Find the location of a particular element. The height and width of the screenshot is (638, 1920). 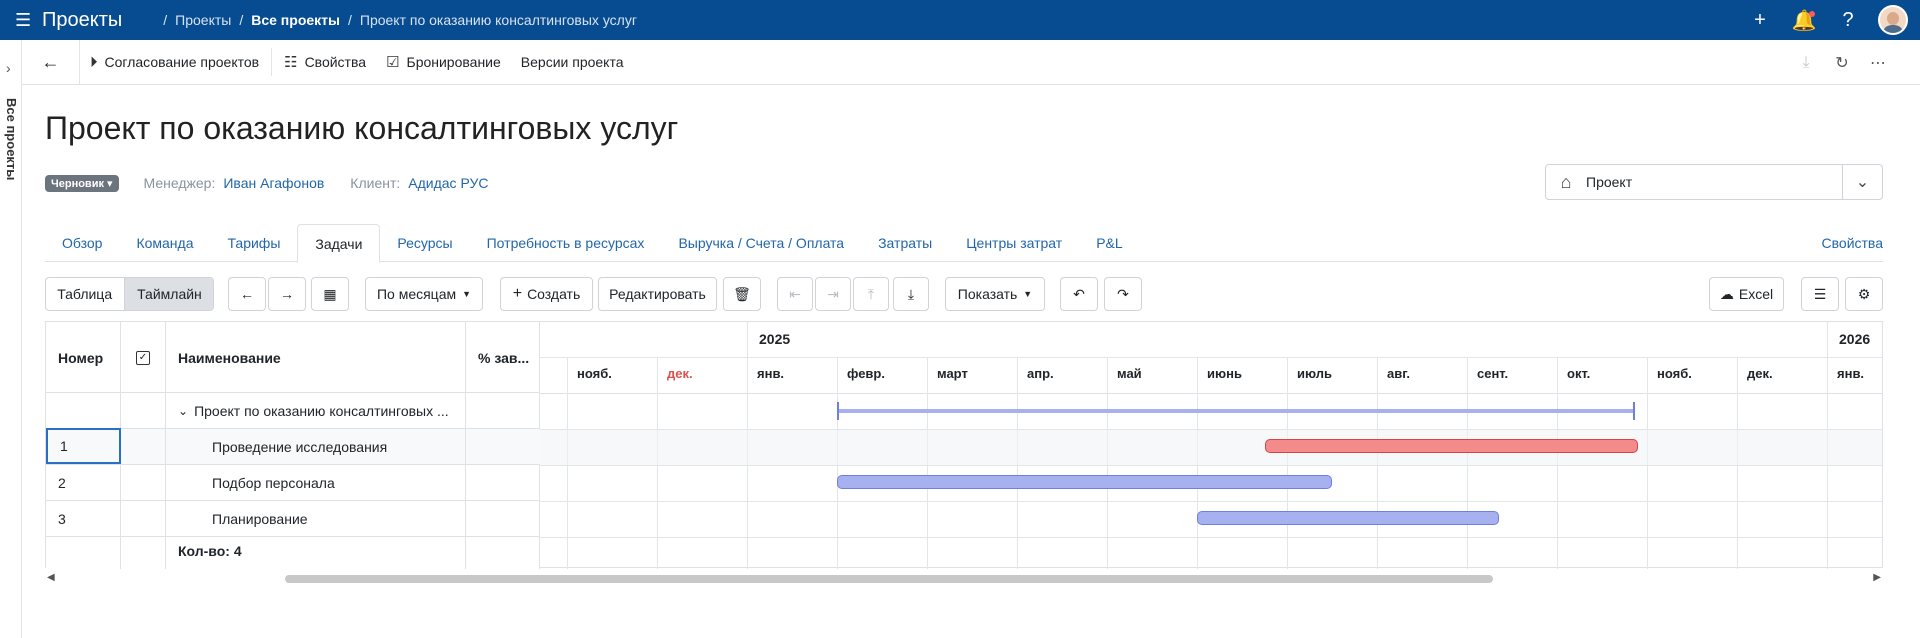

show-dropdown: Показать ▼ is located at coordinates (995, 294).